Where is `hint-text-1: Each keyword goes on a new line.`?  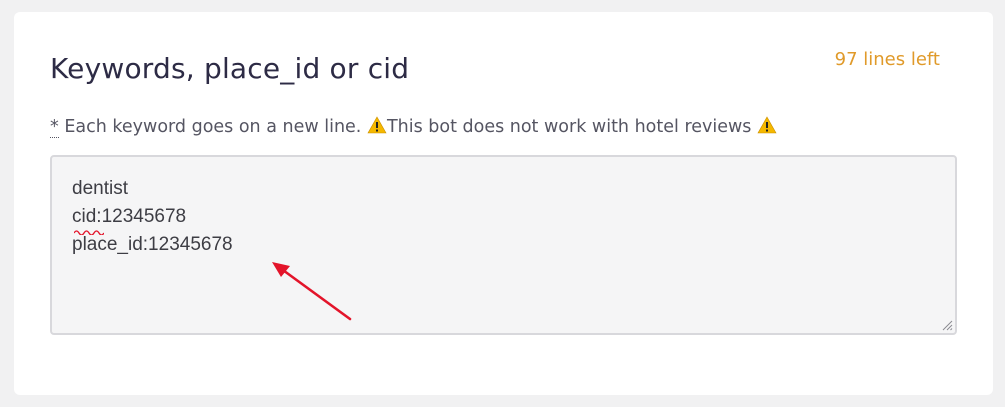 hint-text-1: Each keyword goes on a new line. is located at coordinates (212, 127).